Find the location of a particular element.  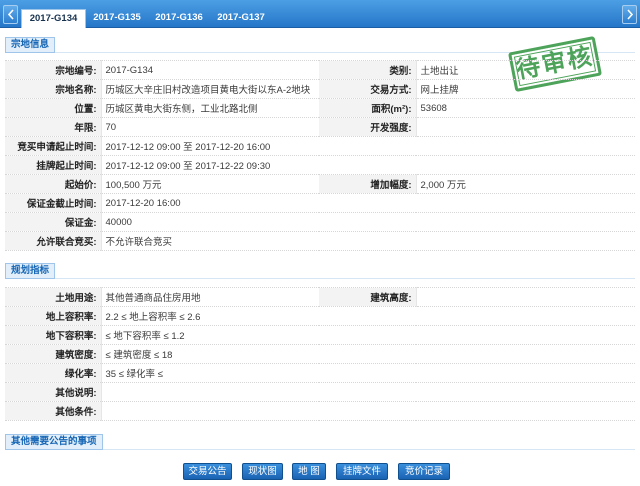

field-value: 2,000 万元 is located at coordinates (525, 184).